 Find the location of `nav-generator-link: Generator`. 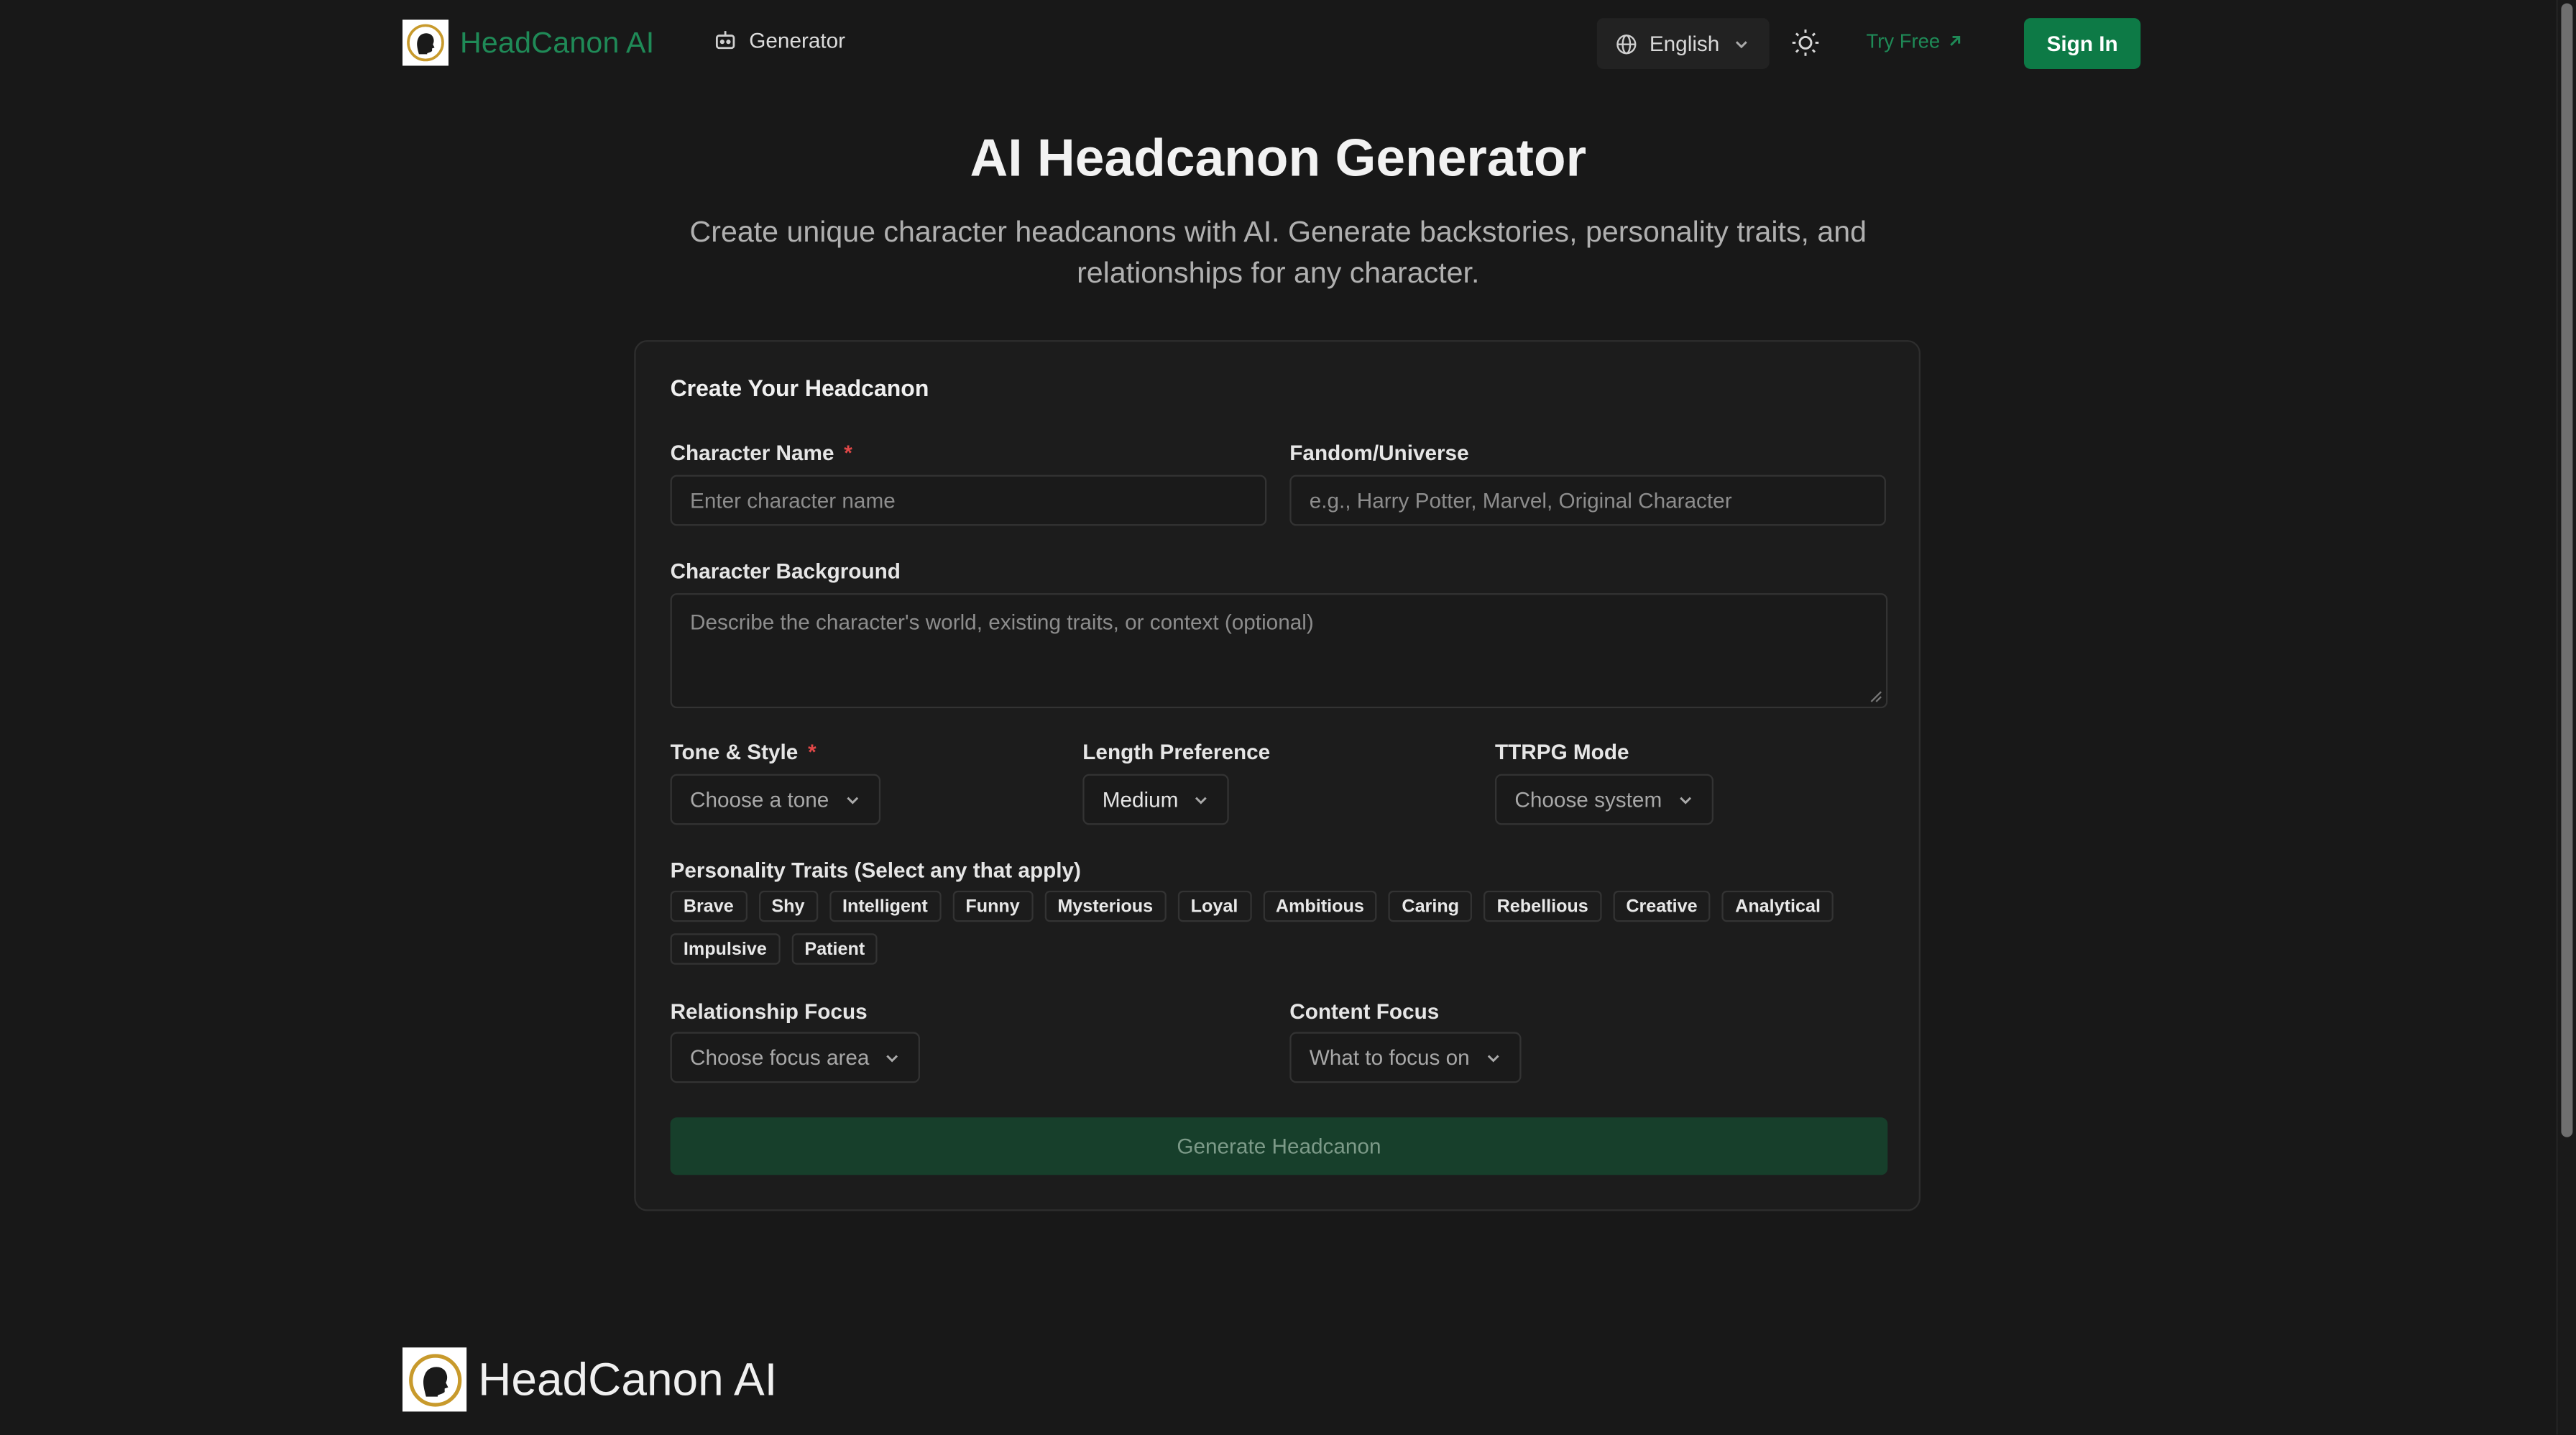

nav-generator-link: Generator is located at coordinates (779, 40).